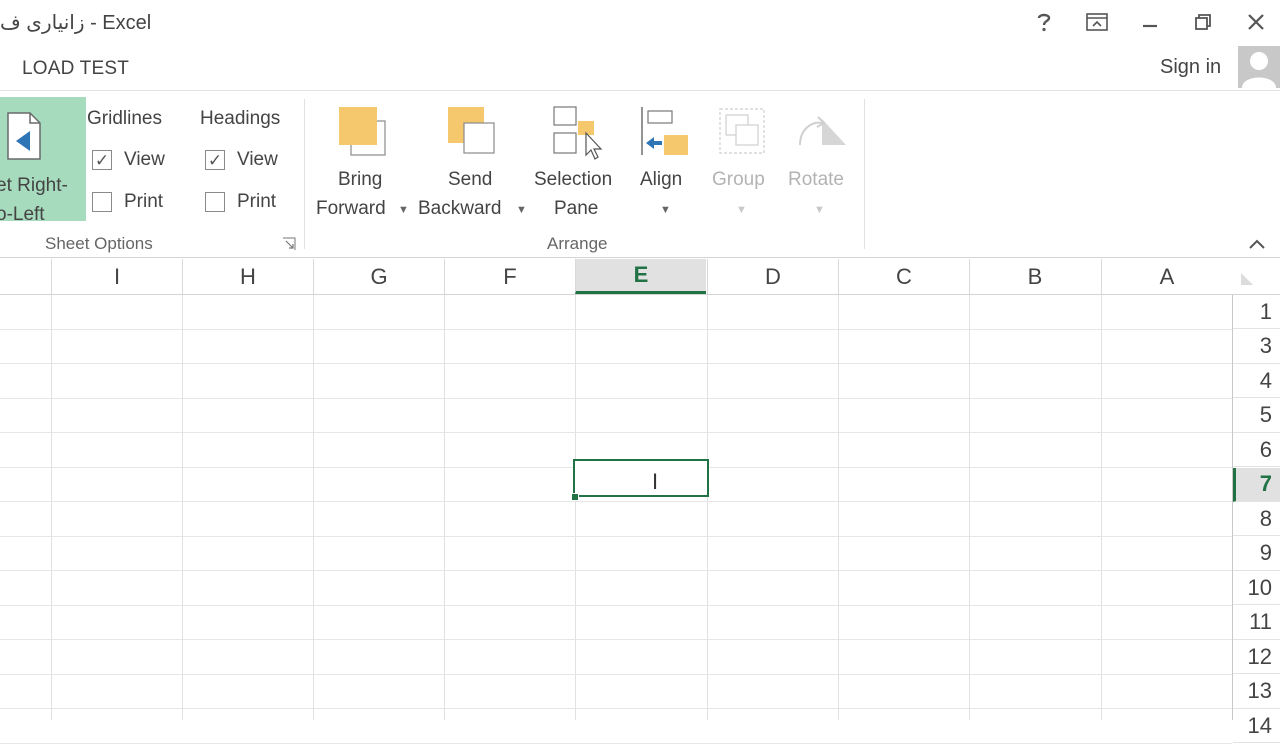  Describe the element at coordinates (1256, 277) in the screenshot. I see `select-all-corner` at that location.